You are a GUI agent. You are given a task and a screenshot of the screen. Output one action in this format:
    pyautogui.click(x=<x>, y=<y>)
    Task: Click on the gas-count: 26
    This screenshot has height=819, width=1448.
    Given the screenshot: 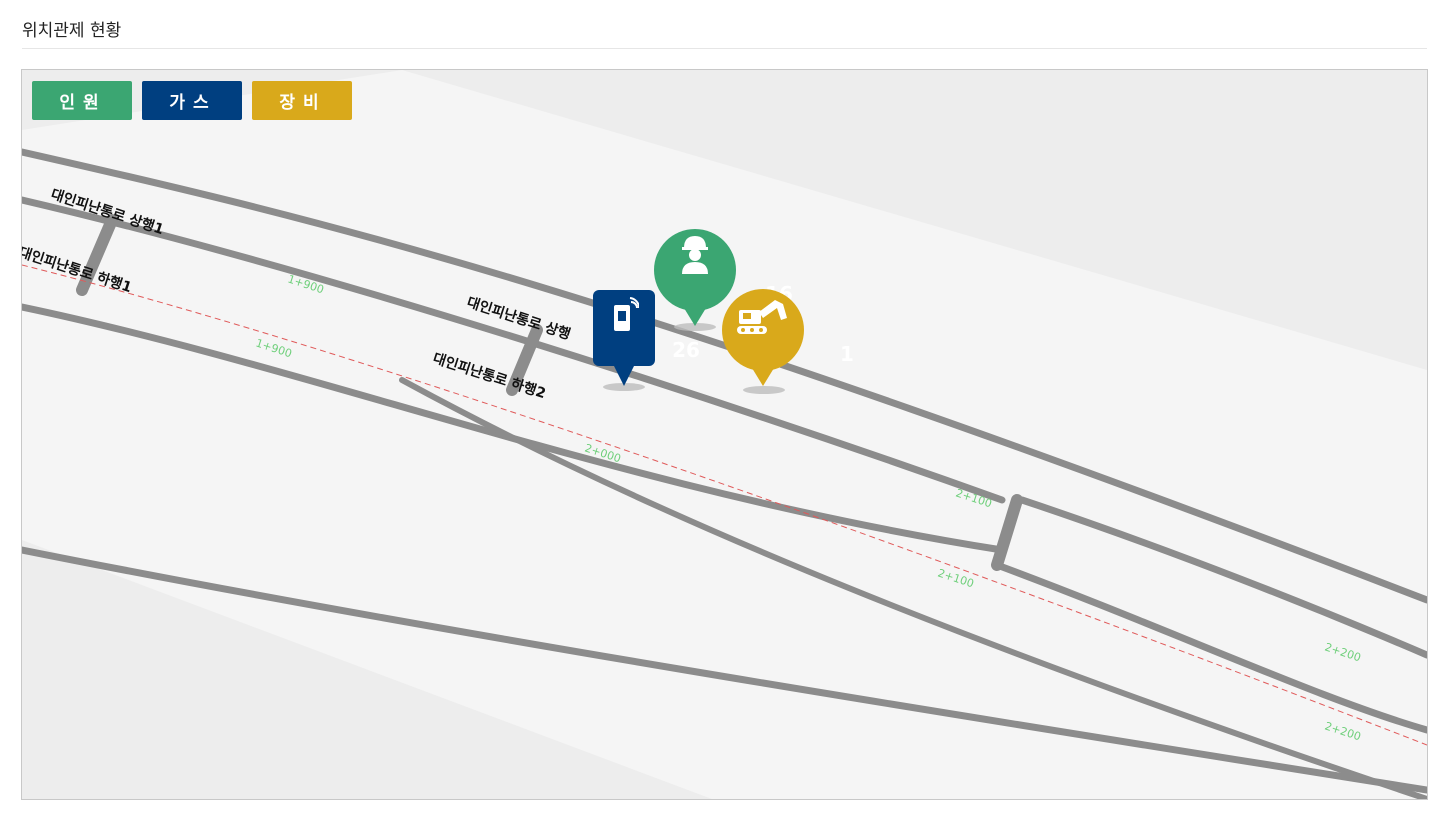 What is the action you would take?
    pyautogui.click(x=686, y=350)
    